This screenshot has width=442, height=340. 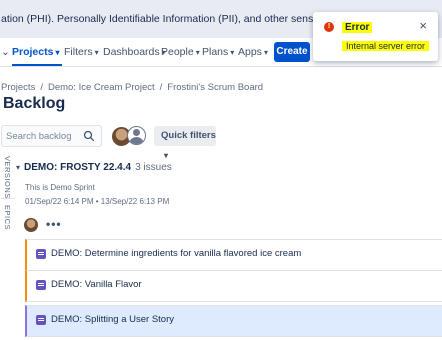 I want to click on more-options-icon: •••, so click(x=54, y=224).